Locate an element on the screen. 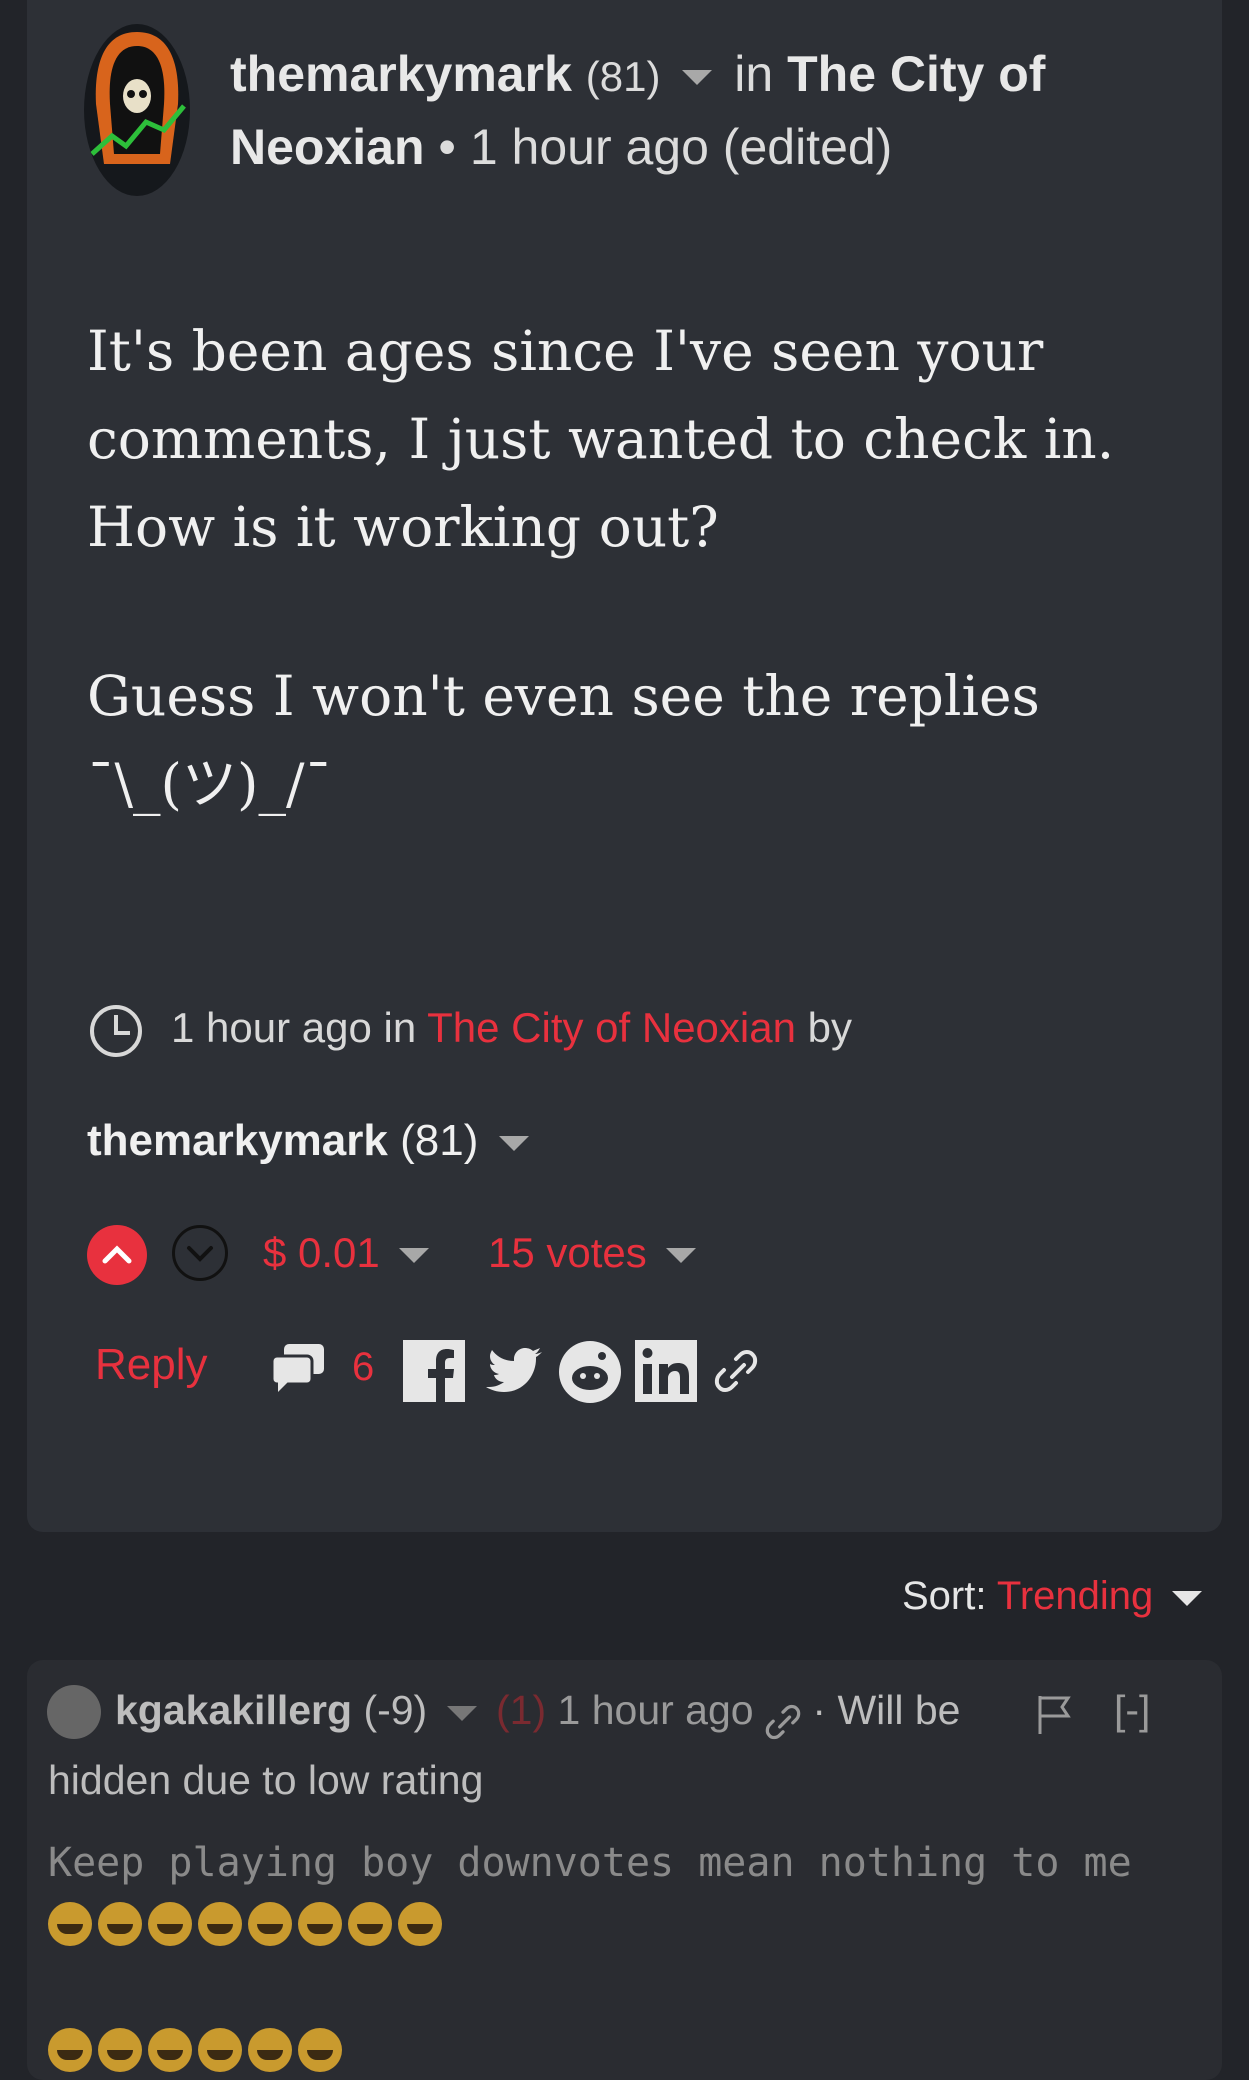 The image size is (1249, 2080). in-word: in is located at coordinates (754, 74).